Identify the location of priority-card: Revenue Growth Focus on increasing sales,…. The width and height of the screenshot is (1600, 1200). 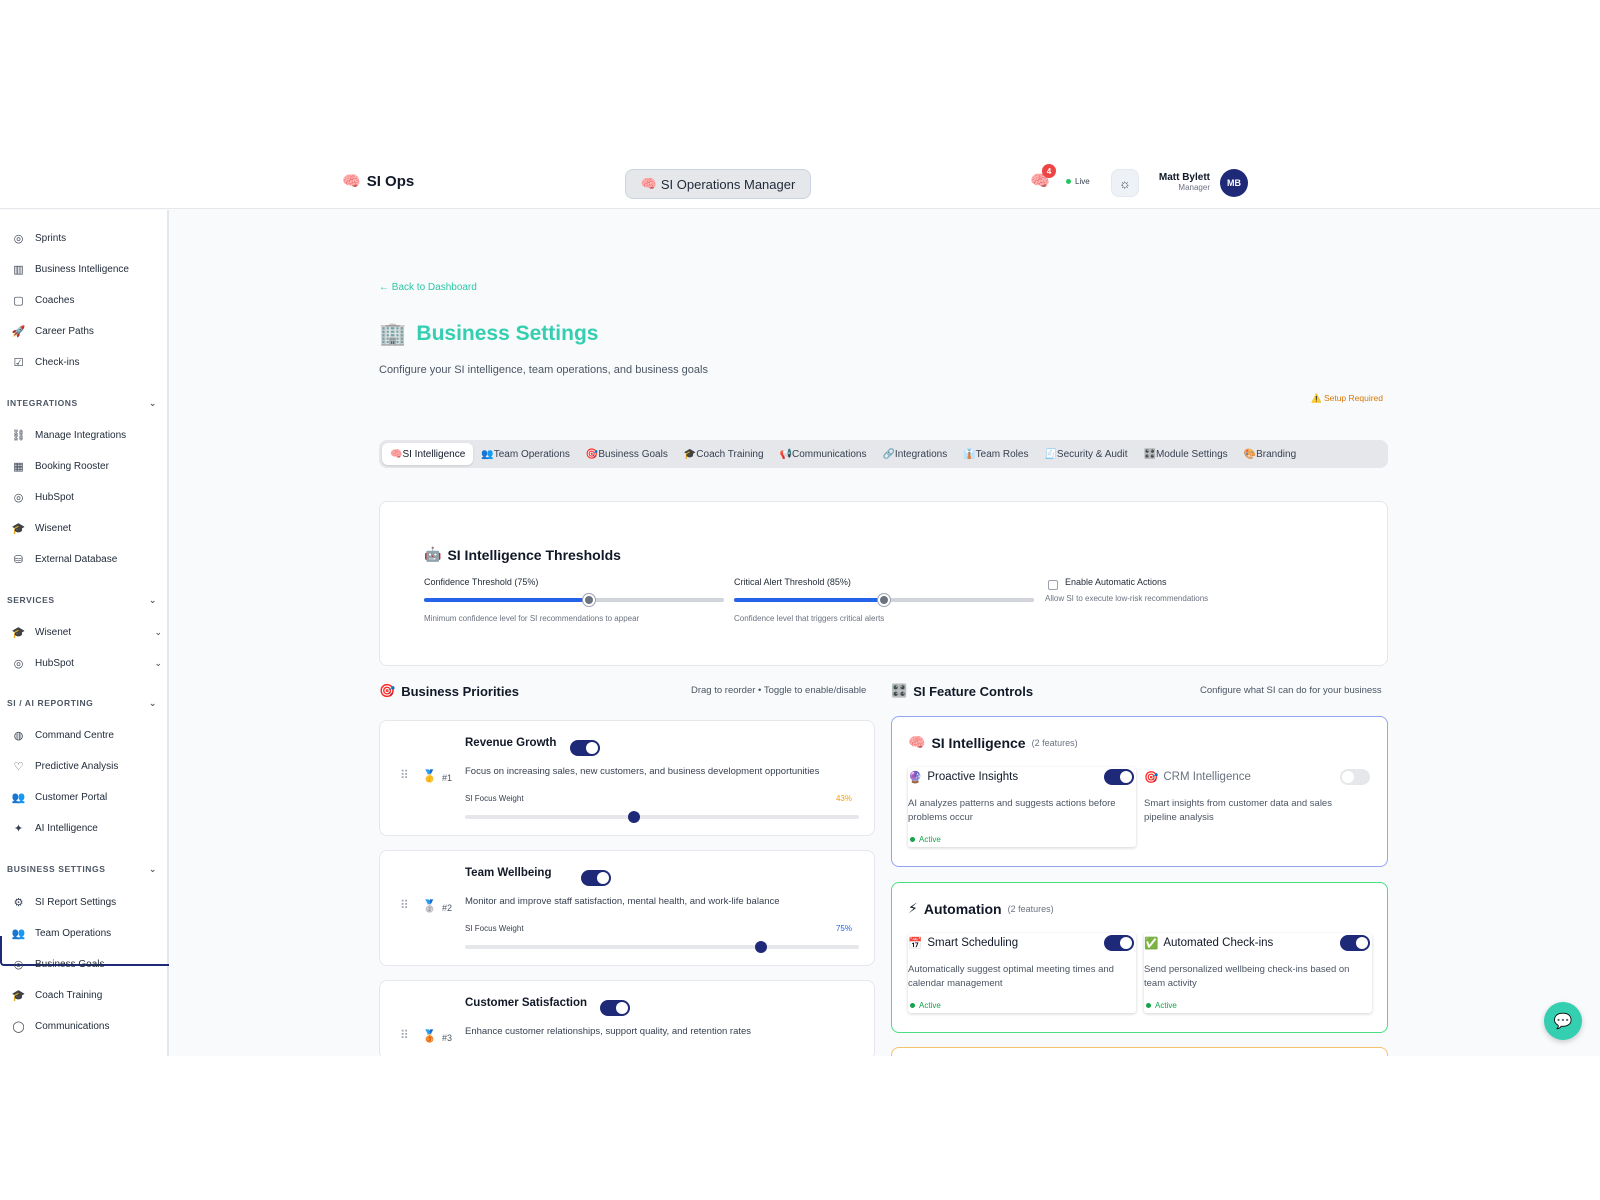
(627, 778).